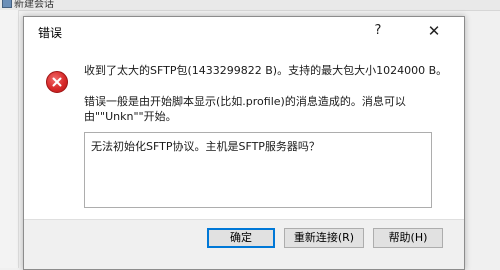  Describe the element at coordinates (408, 238) in the screenshot. I see `help-button: 帮助(H)` at that location.